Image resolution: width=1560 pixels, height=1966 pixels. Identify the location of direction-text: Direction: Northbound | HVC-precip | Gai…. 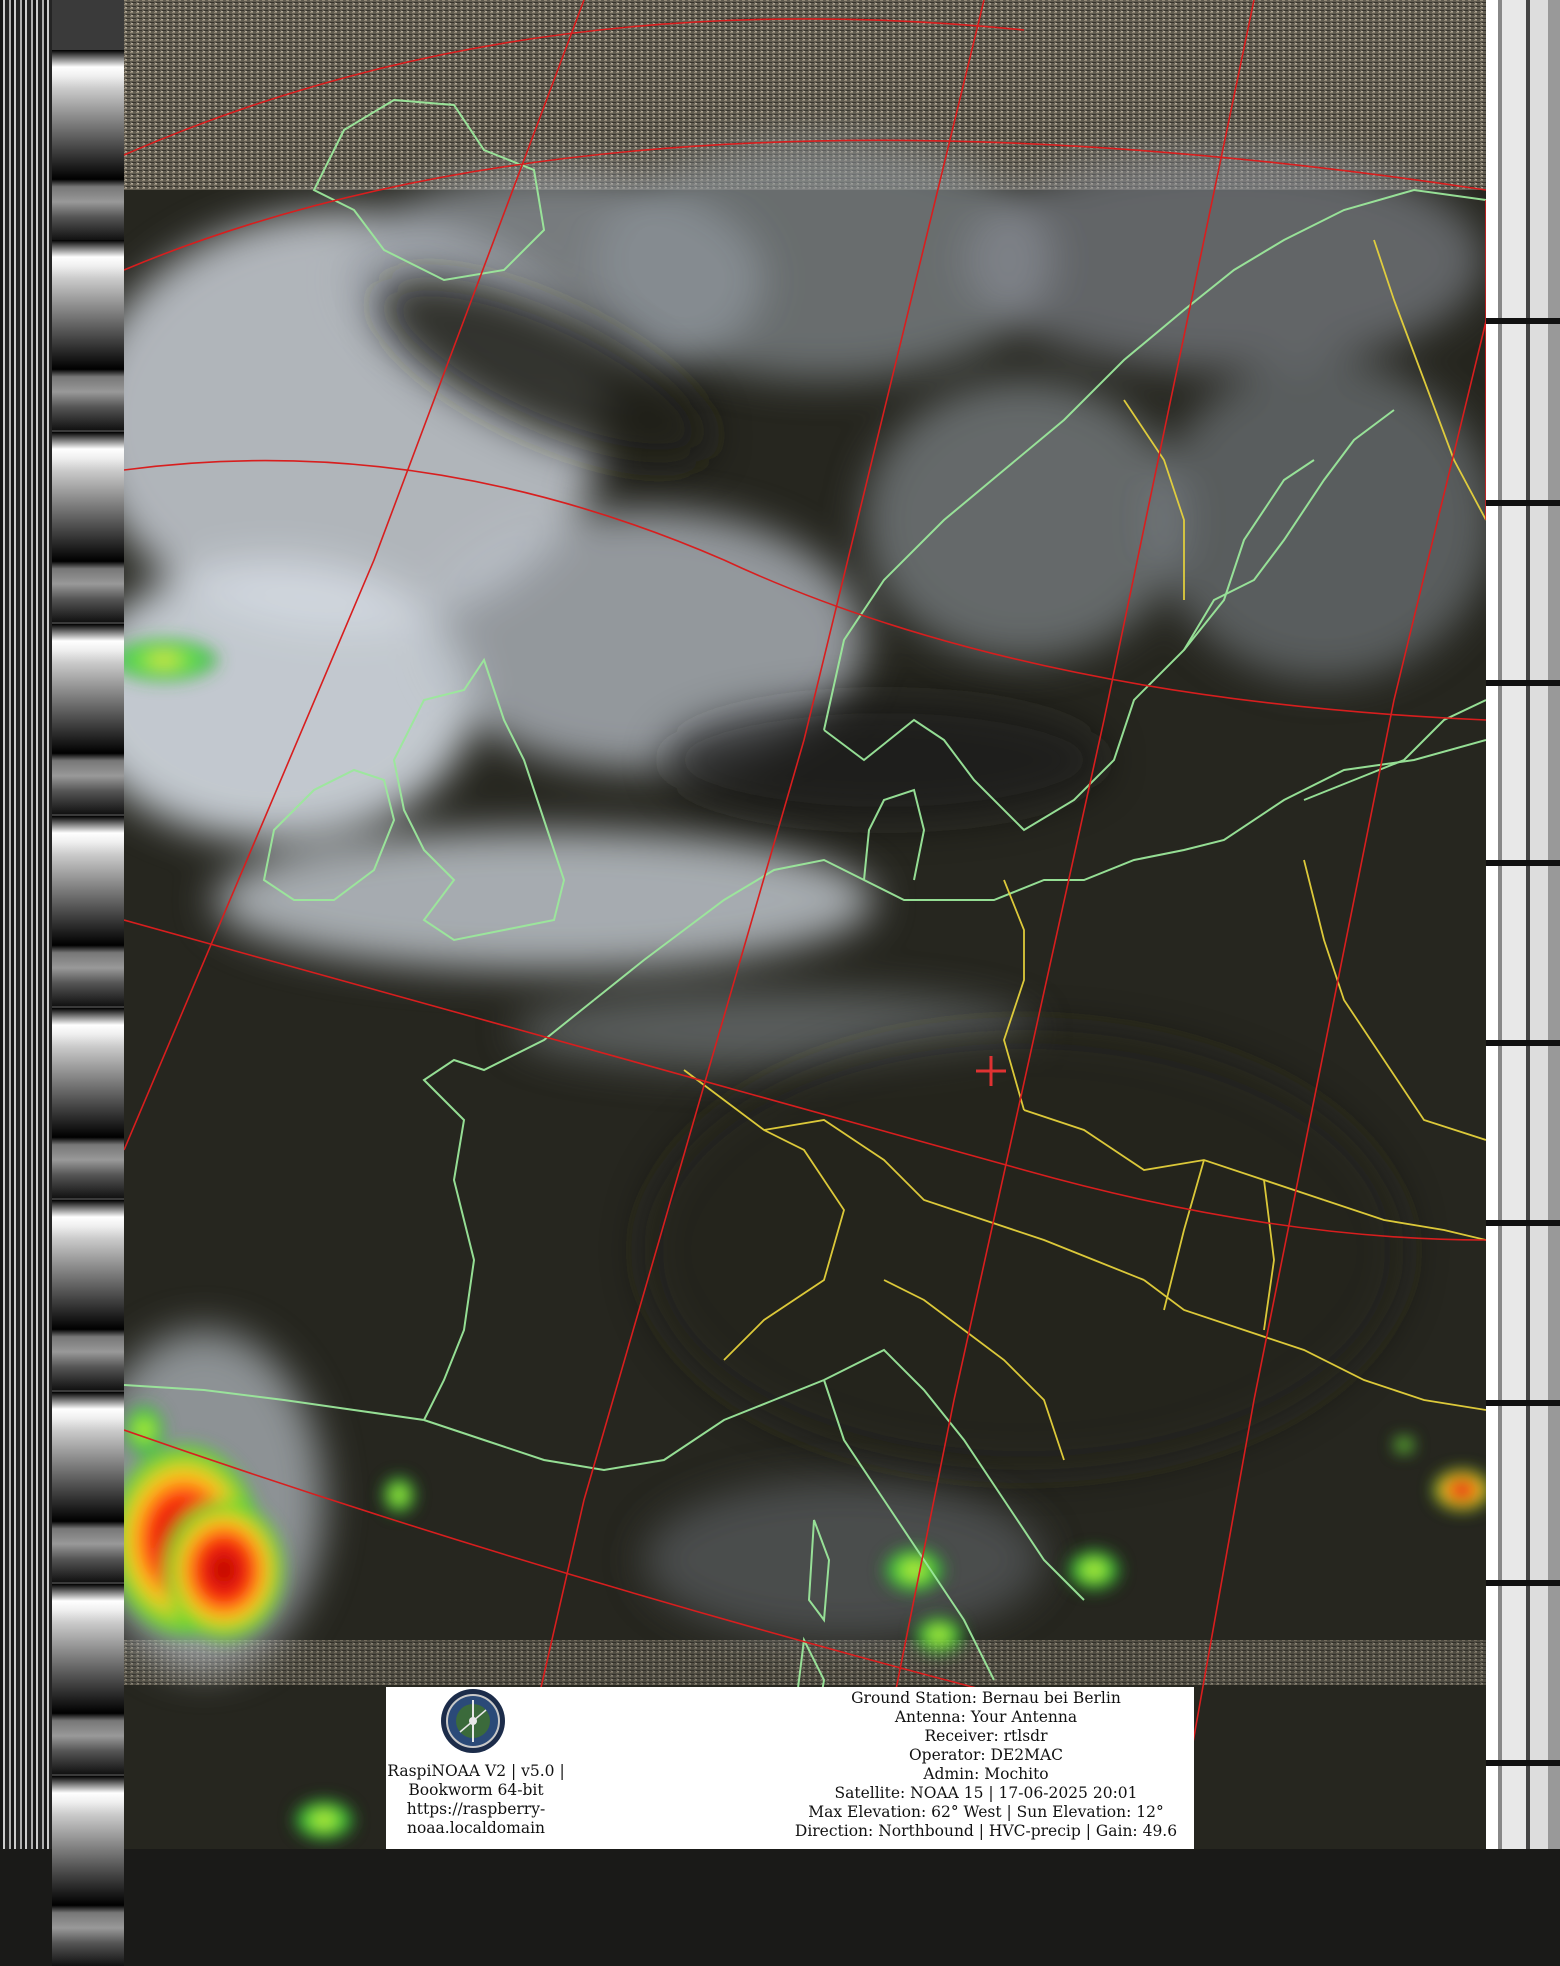
(986, 1831).